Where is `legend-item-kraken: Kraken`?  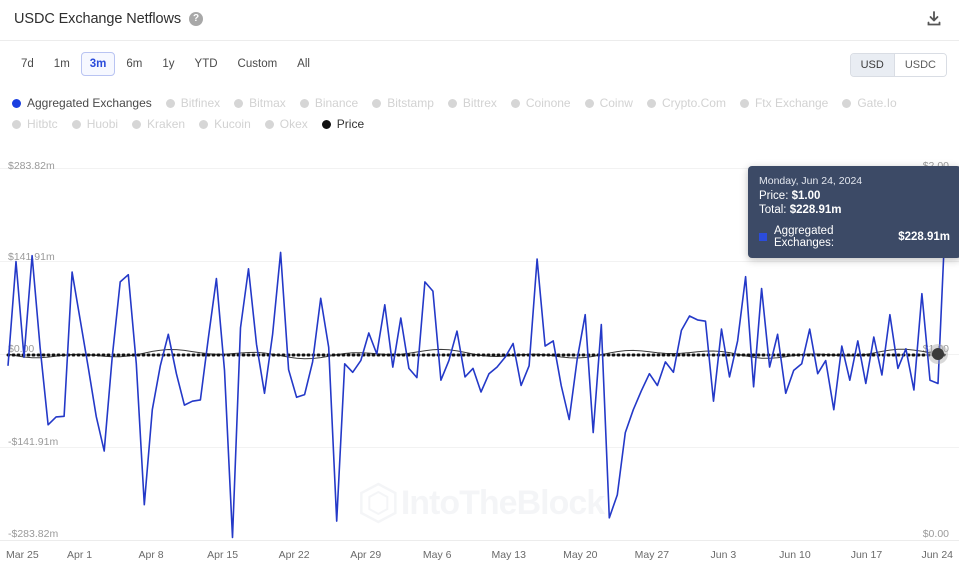
legend-item-kraken: Kraken is located at coordinates (158, 124).